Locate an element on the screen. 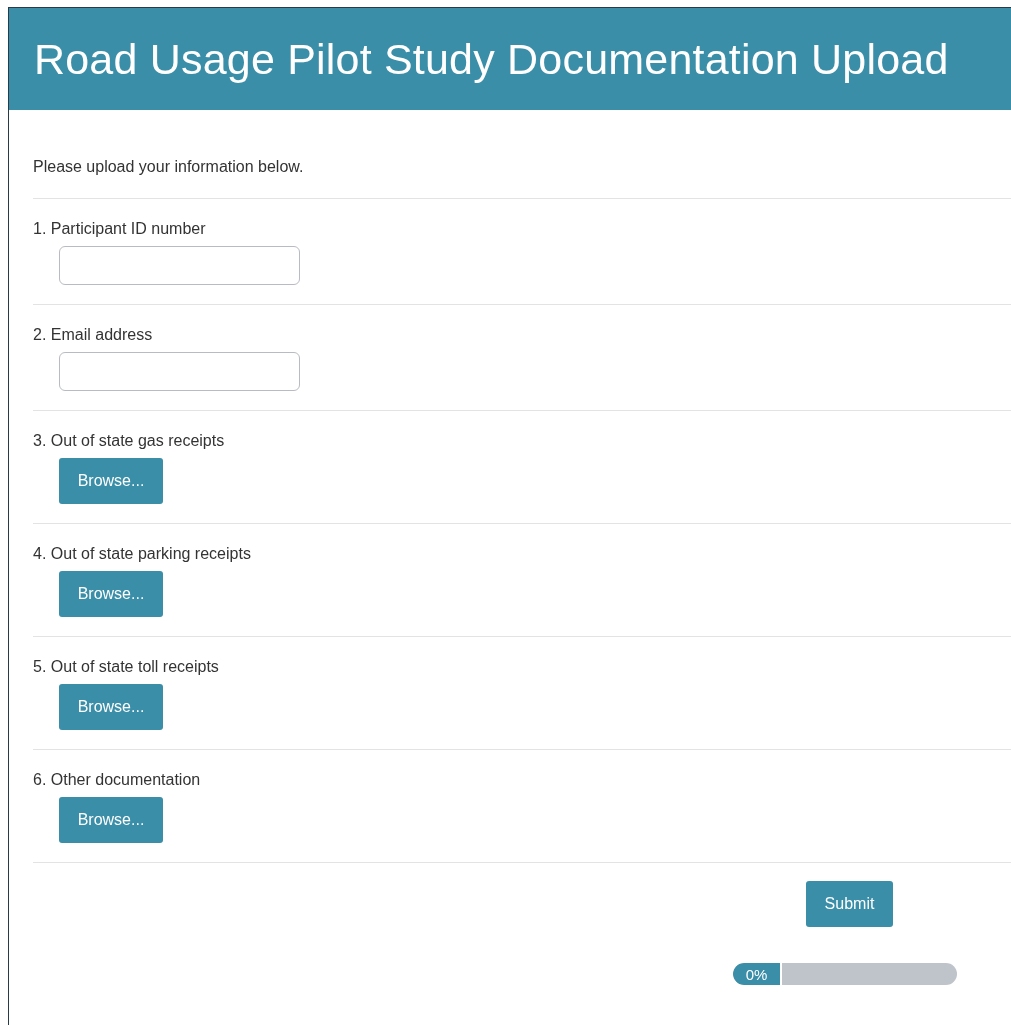 The image size is (1011, 1025). field-label: 6. Other documentation is located at coordinates (117, 780).